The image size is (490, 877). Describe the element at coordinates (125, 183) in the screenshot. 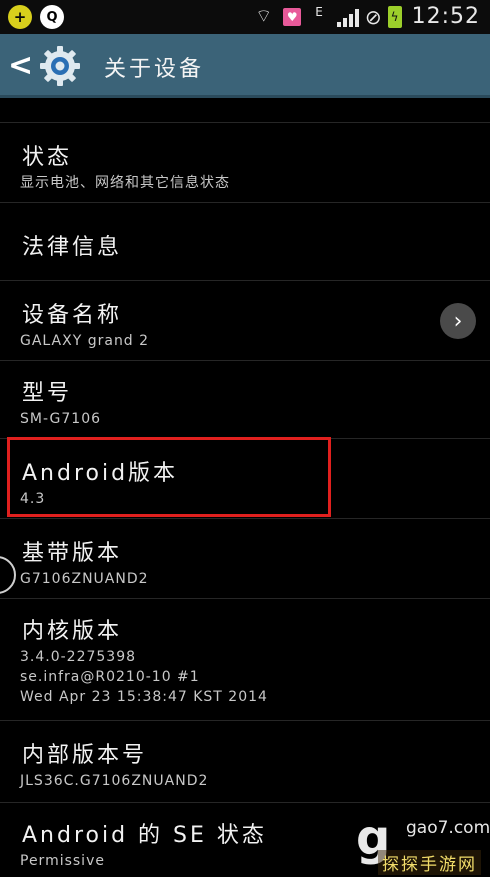

I see `item-subtitle: 显示电池、网络和其它信息状态` at that location.